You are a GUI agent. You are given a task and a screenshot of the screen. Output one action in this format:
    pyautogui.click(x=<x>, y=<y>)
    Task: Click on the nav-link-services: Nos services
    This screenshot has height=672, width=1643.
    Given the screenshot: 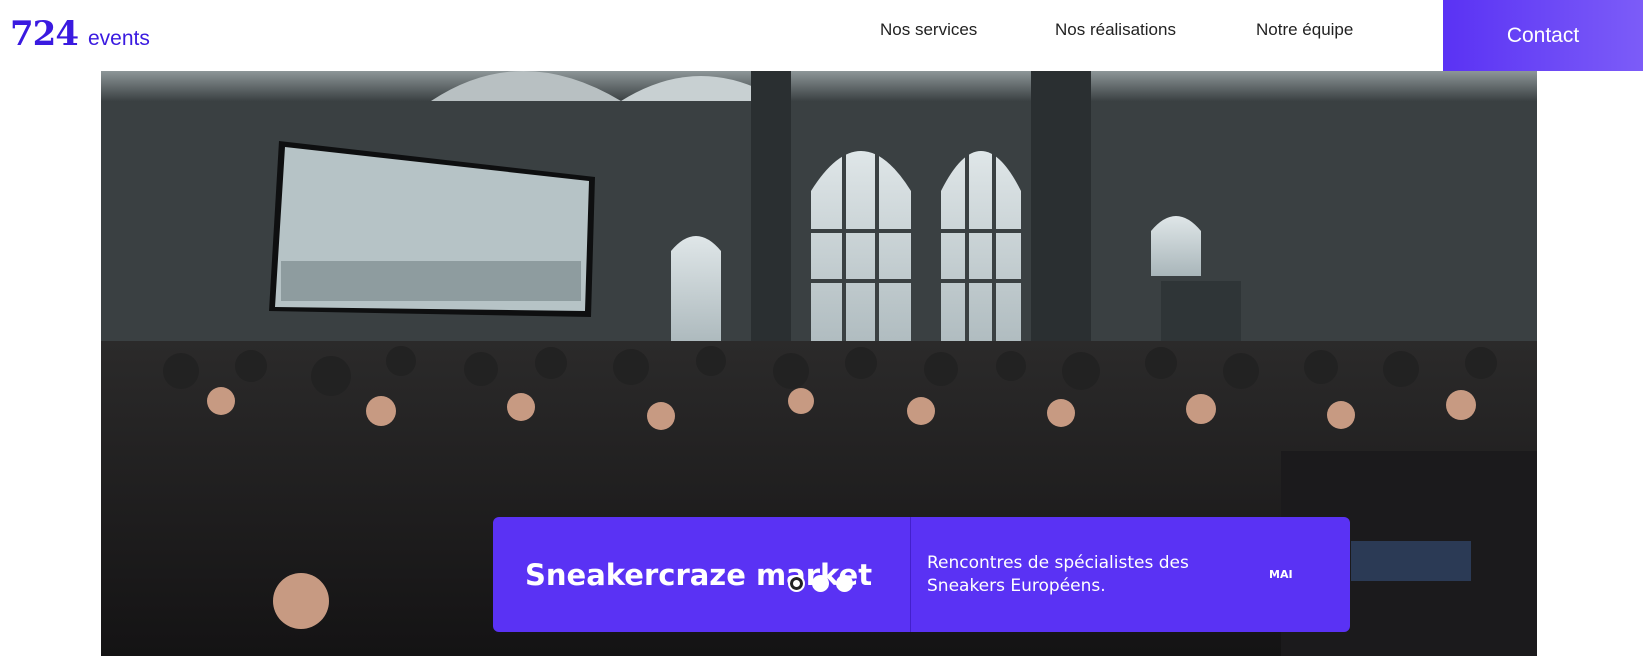 What is the action you would take?
    pyautogui.click(x=928, y=30)
    